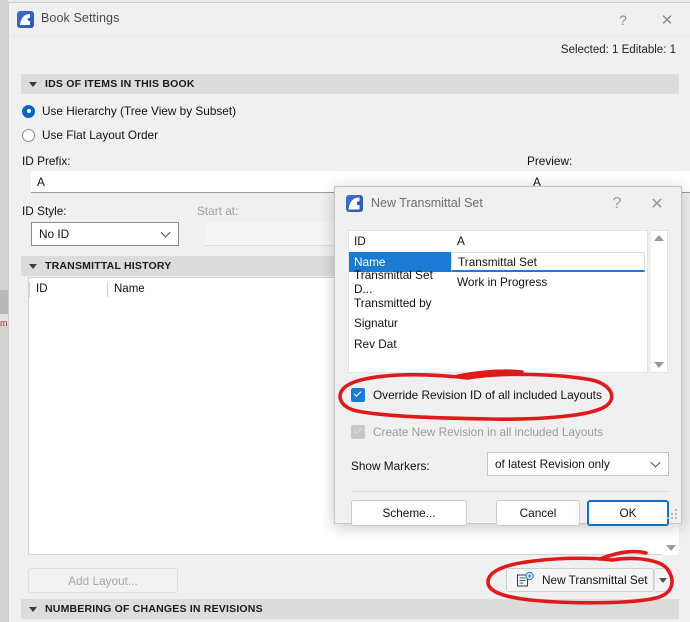  What do you see at coordinates (350, 84) in the screenshot?
I see `section-header-ids: IDS OF ITEMS IN THIS BOOK` at bounding box center [350, 84].